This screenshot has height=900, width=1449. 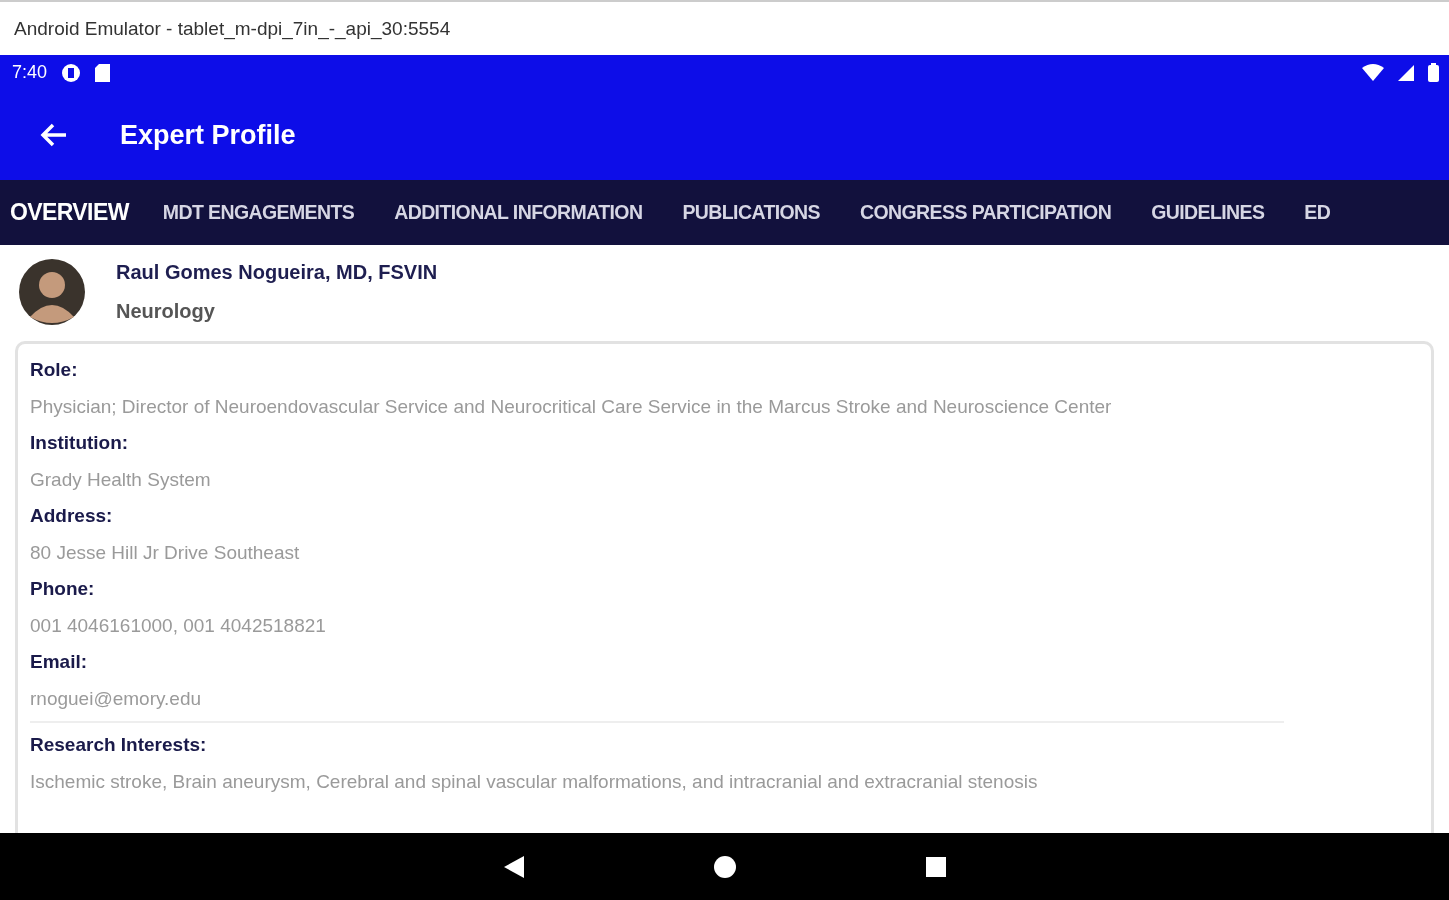 What do you see at coordinates (1406, 72) in the screenshot?
I see `signal-icon` at bounding box center [1406, 72].